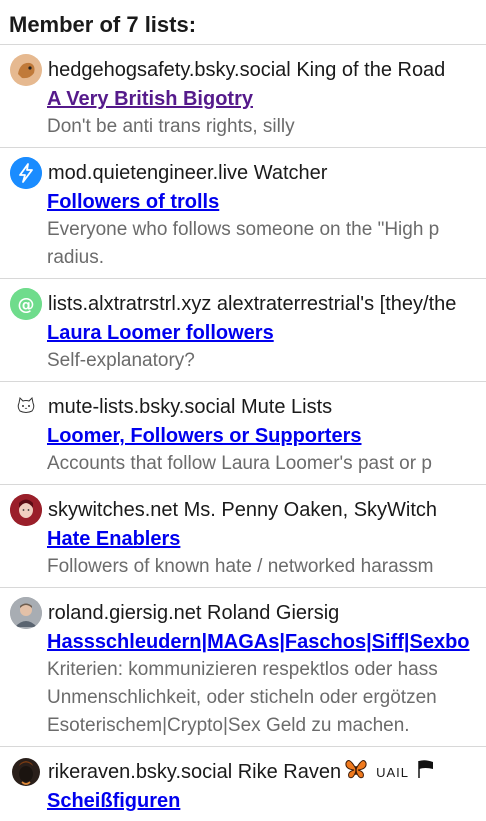  Describe the element at coordinates (266, 202) in the screenshot. I see `list-title-link: Followers of trolls` at that location.